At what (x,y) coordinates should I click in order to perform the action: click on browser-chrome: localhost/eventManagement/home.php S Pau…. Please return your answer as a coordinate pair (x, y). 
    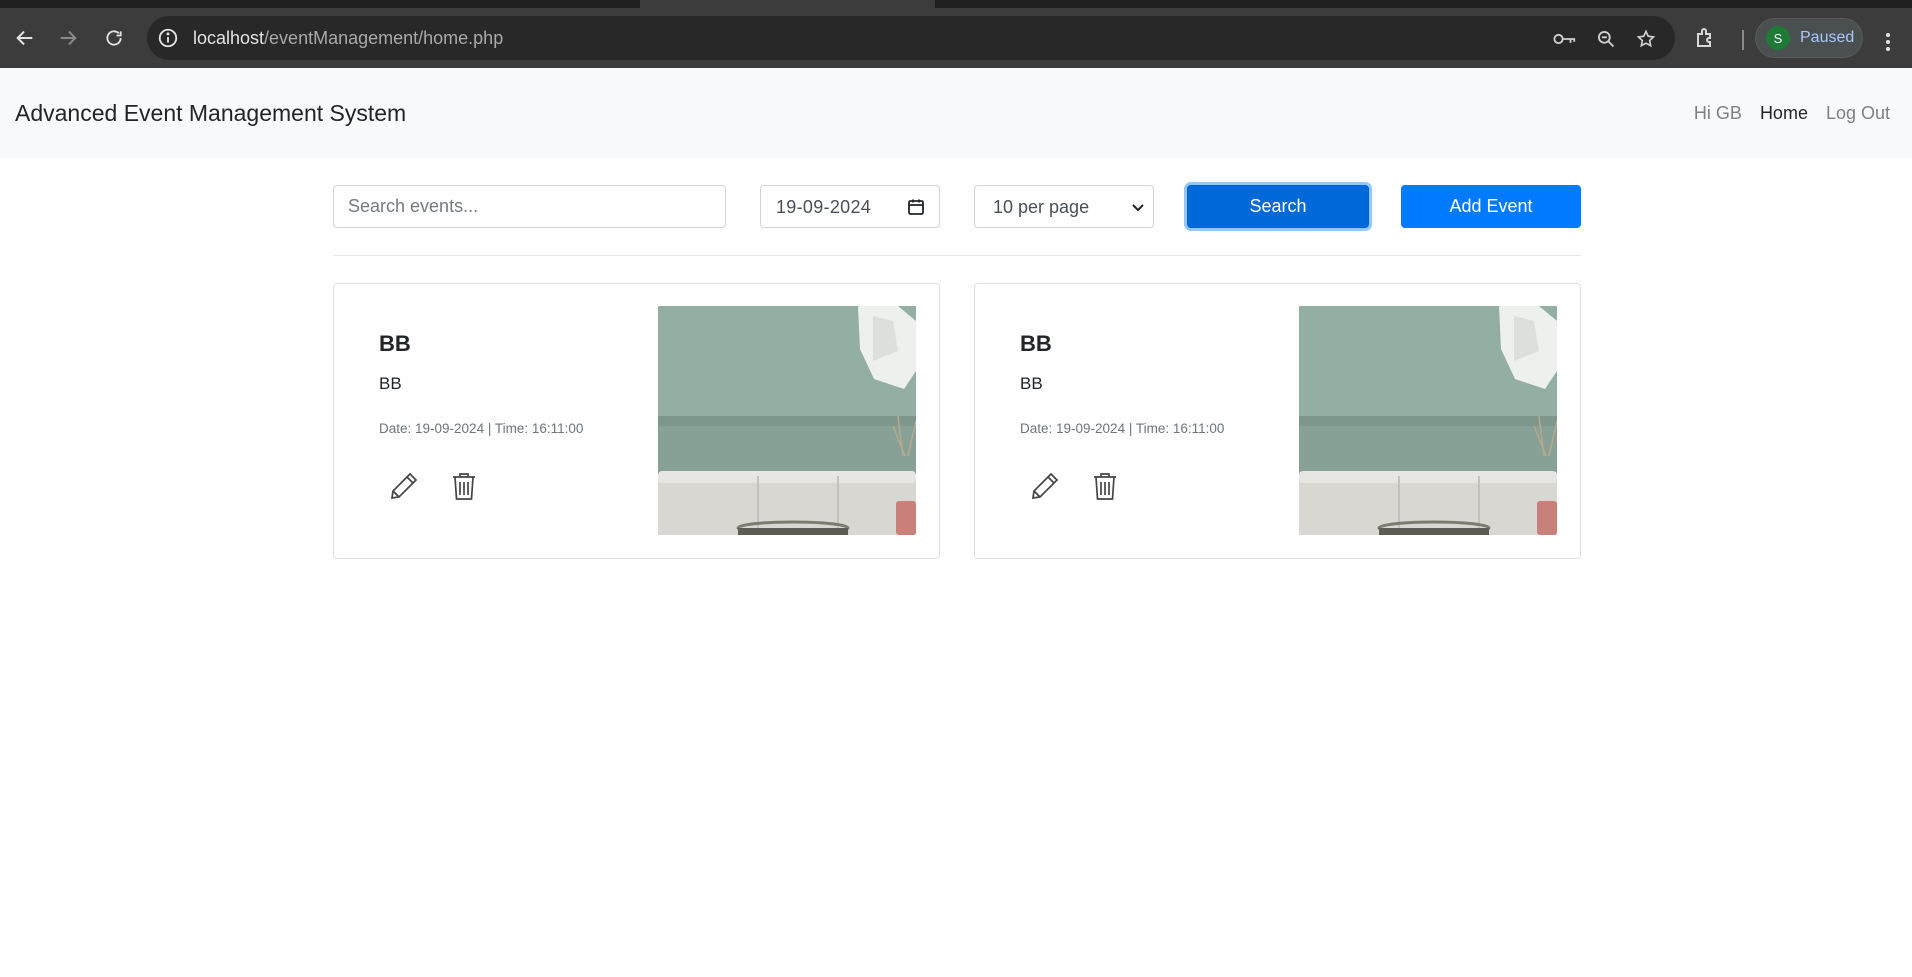
    Looking at the image, I should click on (956, 34).